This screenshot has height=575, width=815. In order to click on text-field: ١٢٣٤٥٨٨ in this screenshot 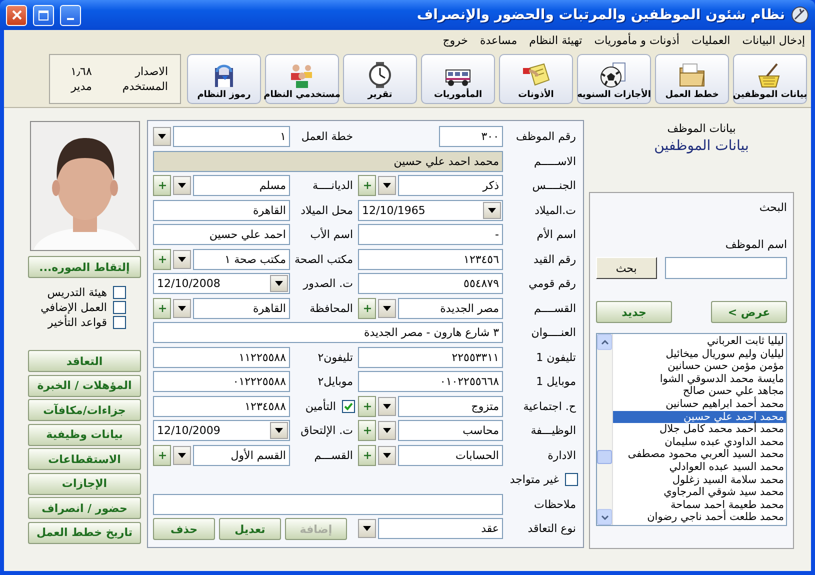, I will do `click(221, 406)`.